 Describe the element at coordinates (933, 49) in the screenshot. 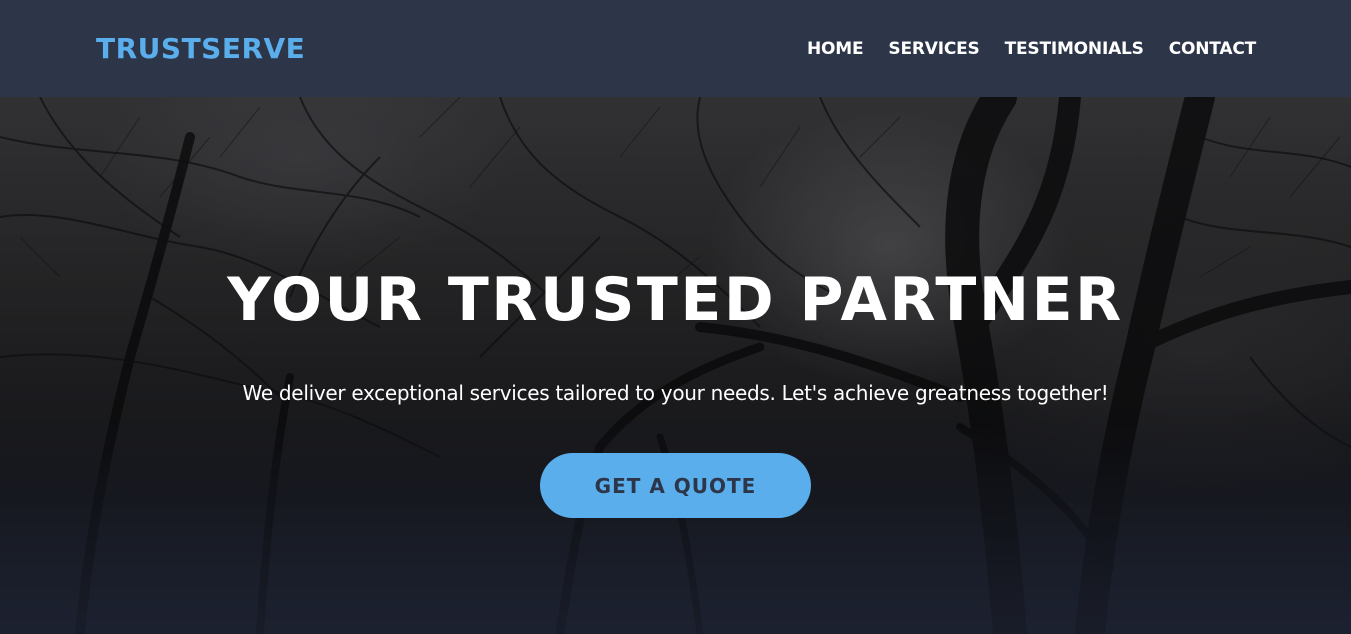

I see `nav-item-services: SERVICES` at that location.